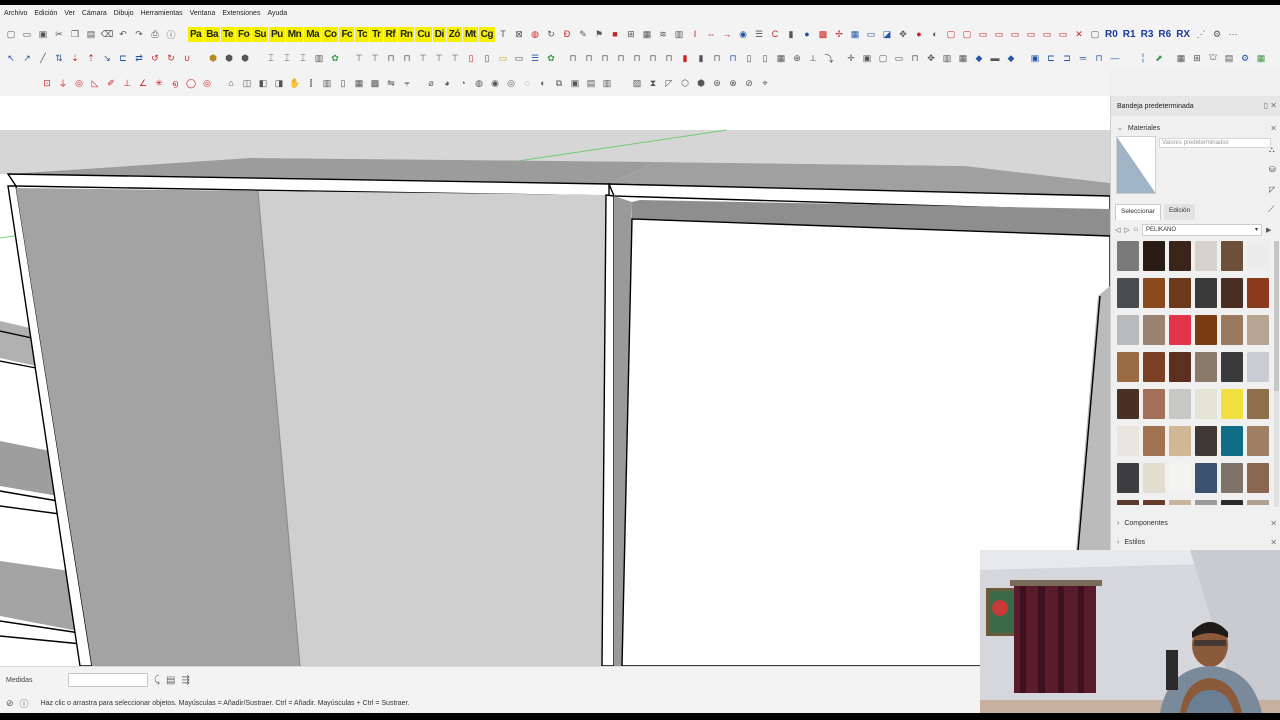  Describe the element at coordinates (390, 34) in the screenshot. I see `tool-rf: Rf` at that location.